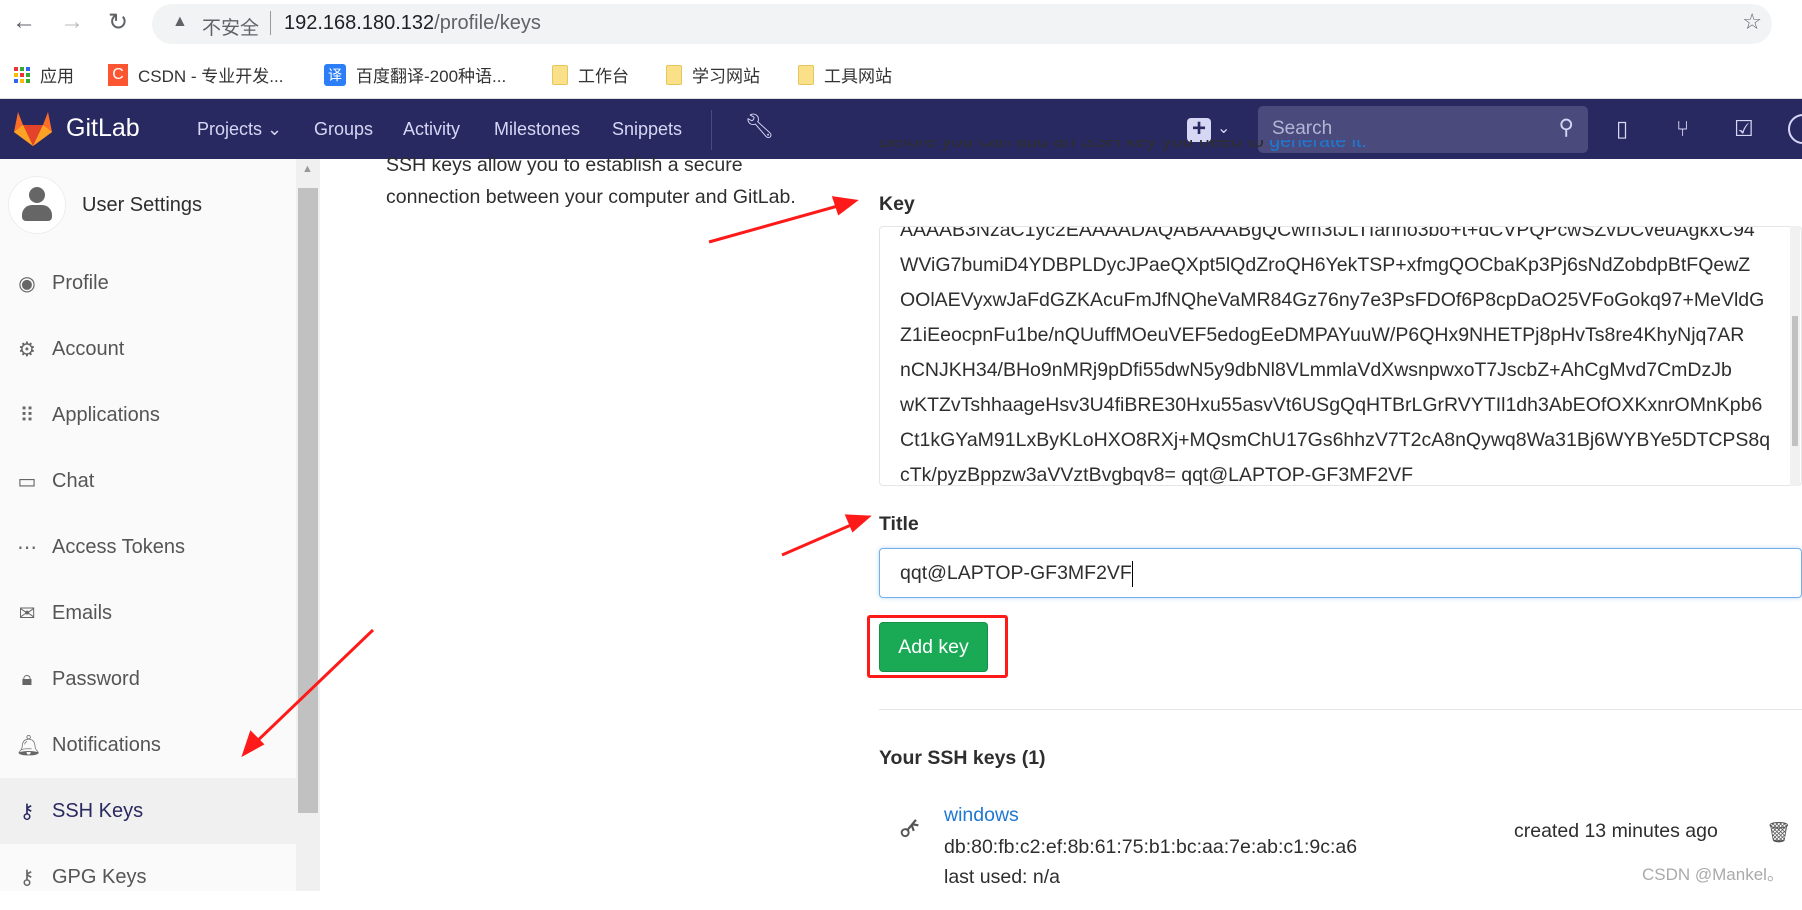 The height and width of the screenshot is (910, 1802). What do you see at coordinates (713, 74) in the screenshot?
I see `bookmark-folder: 学习网站` at bounding box center [713, 74].